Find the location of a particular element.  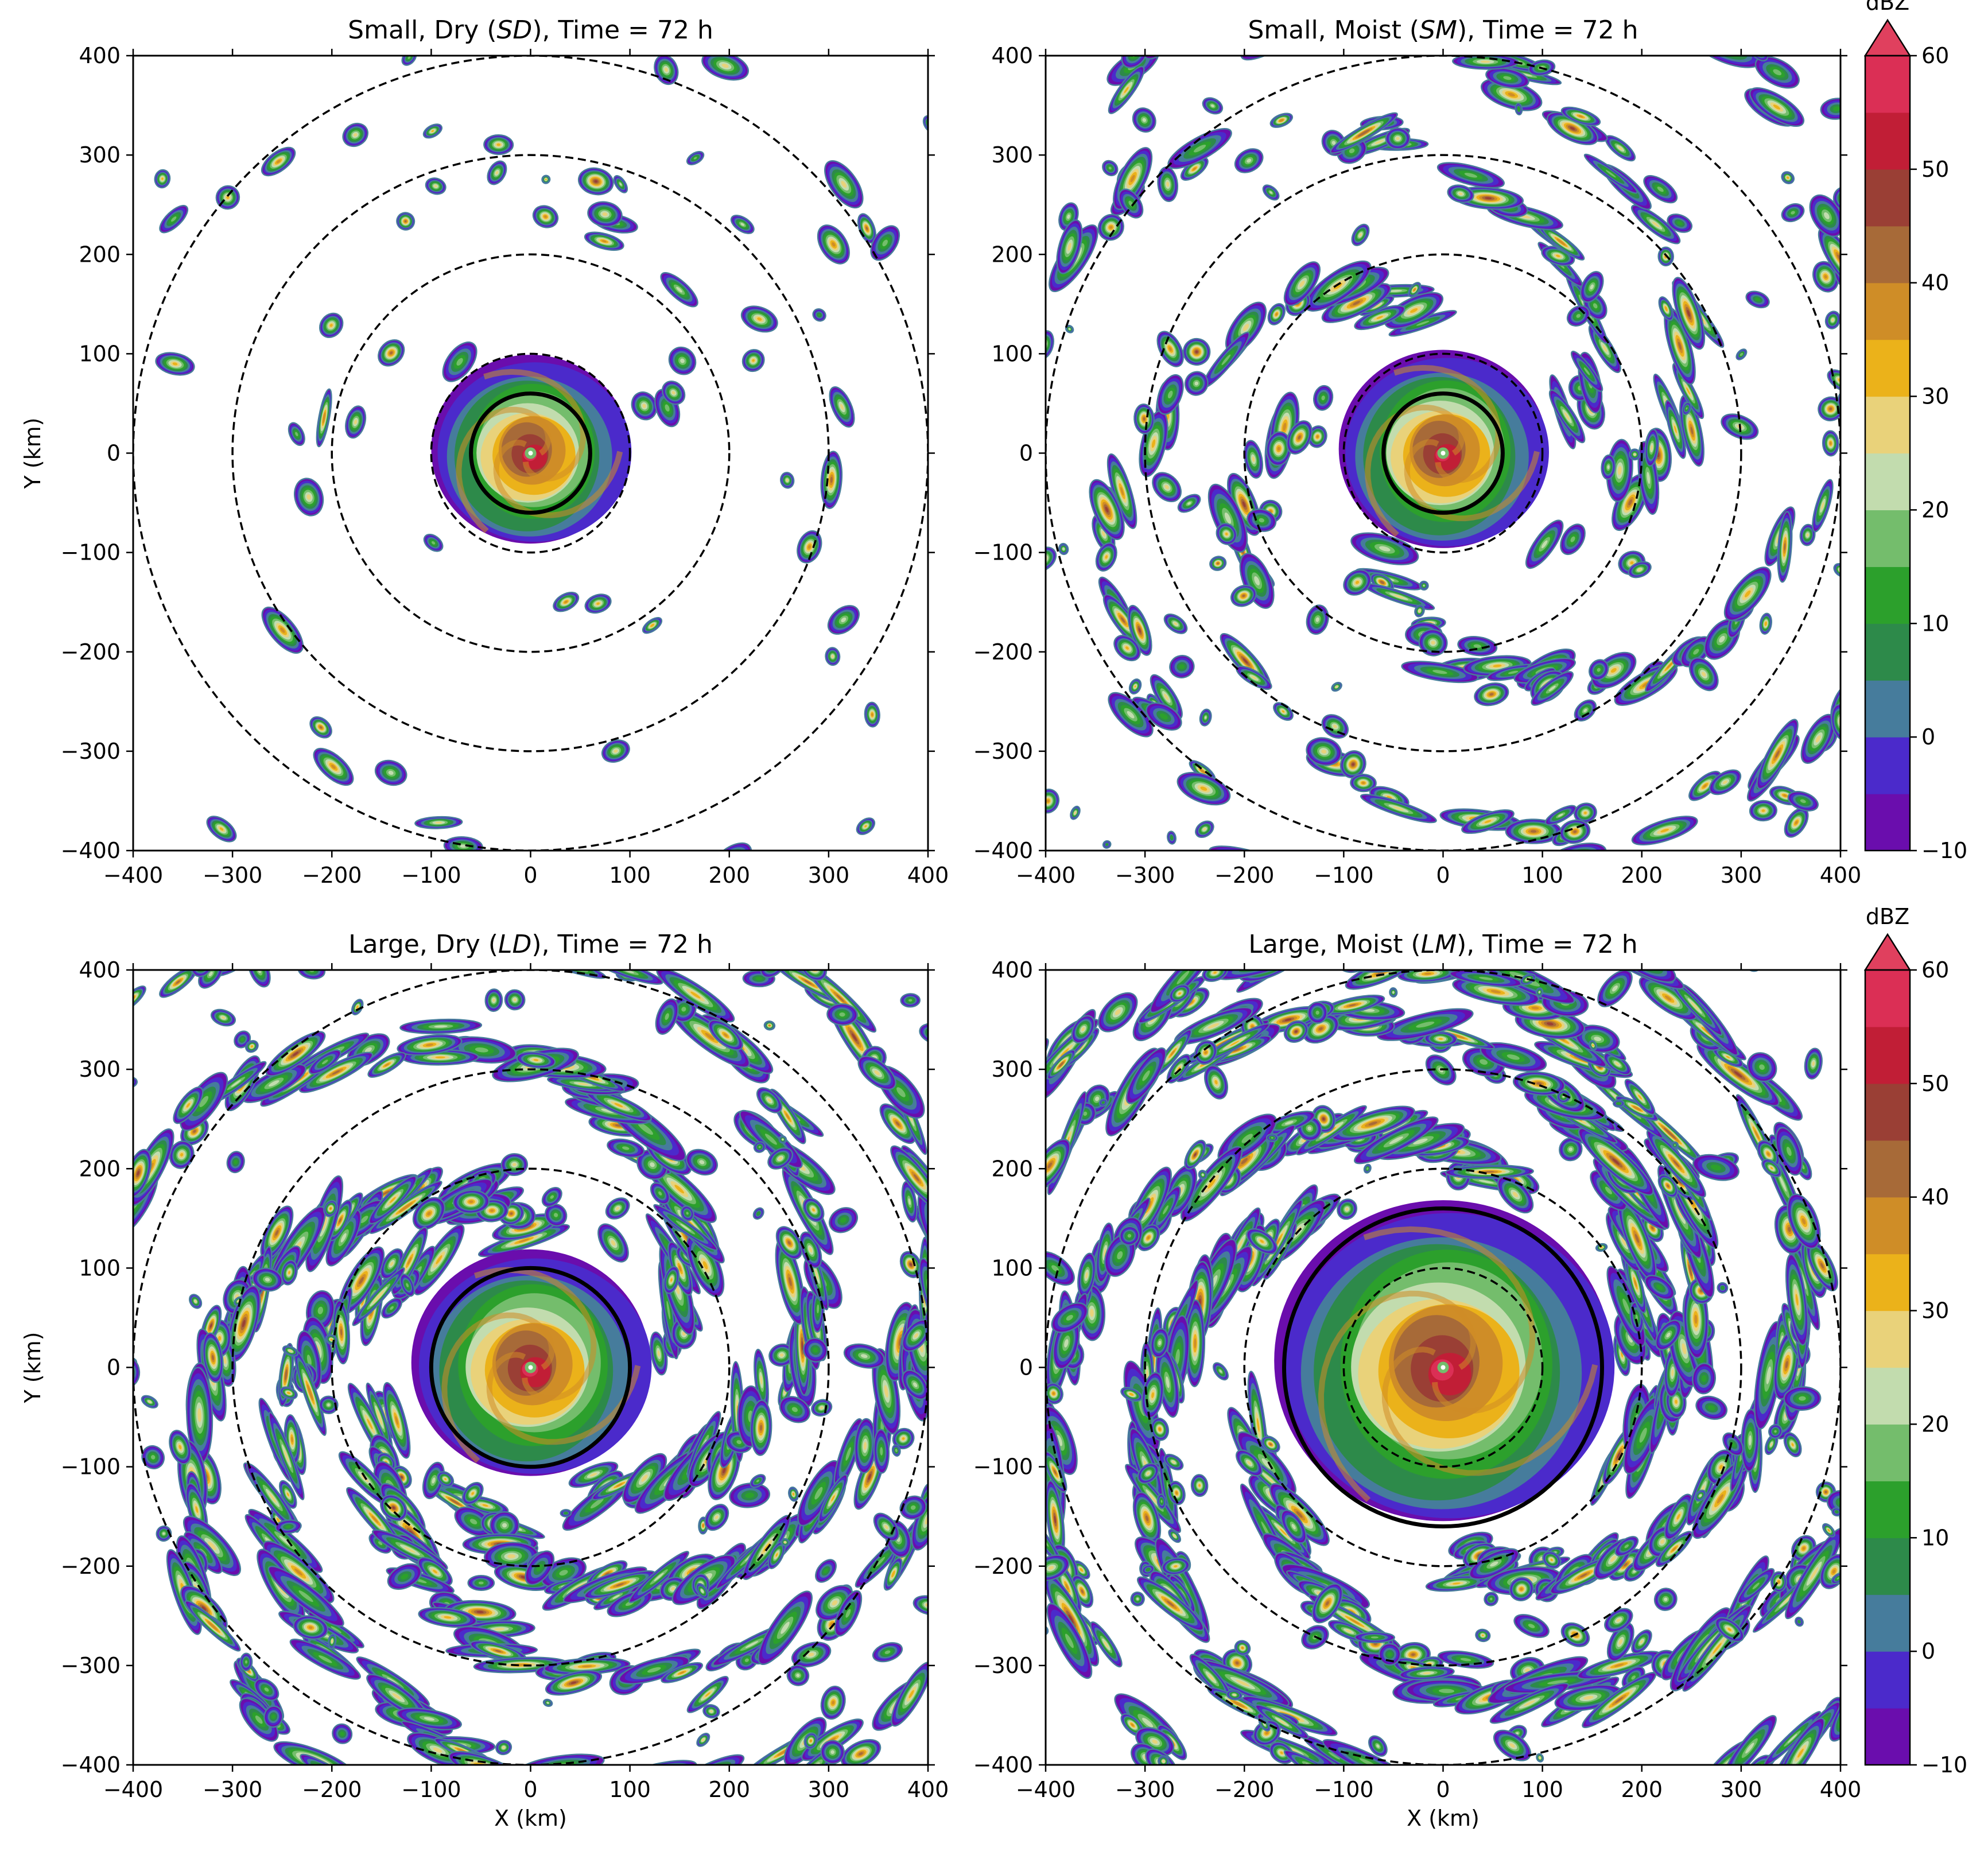

y-tick-label: 100 is located at coordinates (100, 353).